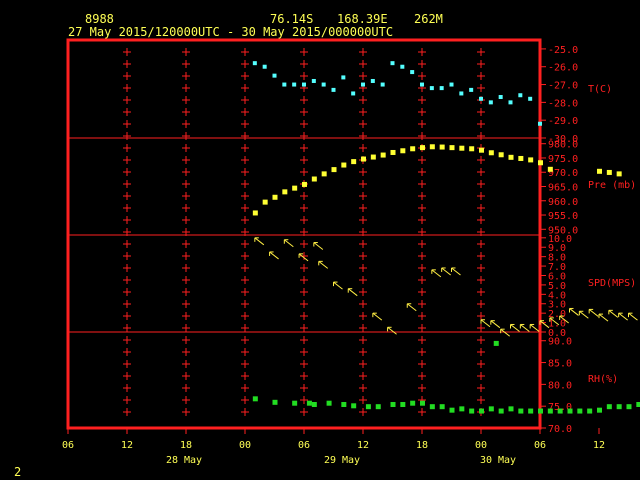  Describe the element at coordinates (563, 202) in the screenshot. I see `y-tick-label: 960.0` at that location.